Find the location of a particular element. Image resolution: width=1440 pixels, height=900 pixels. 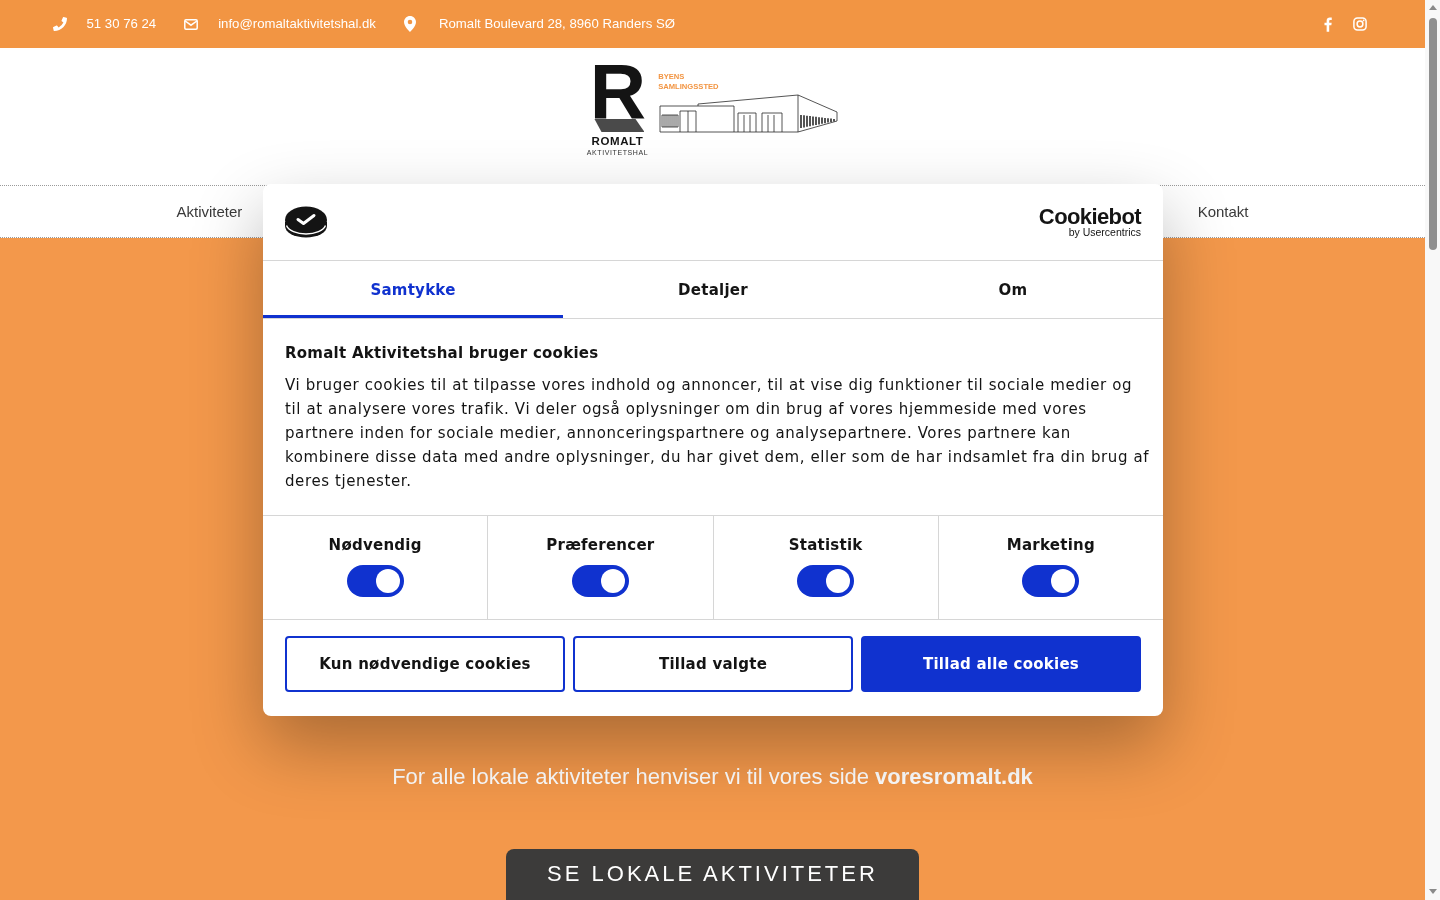

category-label: Marketing is located at coordinates (1050, 545).